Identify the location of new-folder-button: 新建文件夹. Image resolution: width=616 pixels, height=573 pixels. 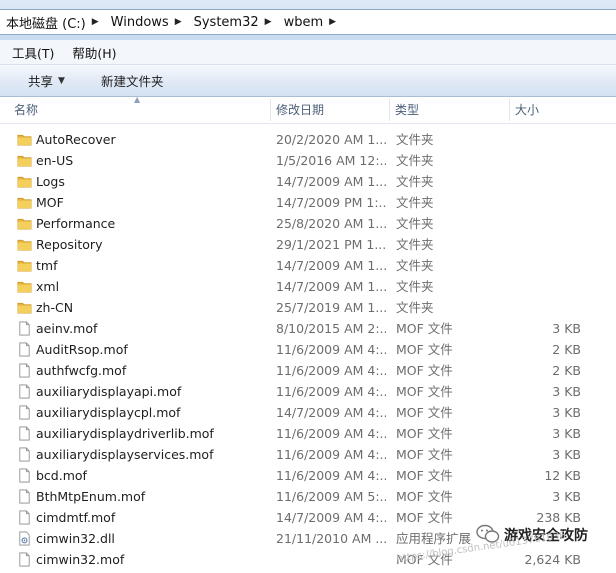
(132, 80).